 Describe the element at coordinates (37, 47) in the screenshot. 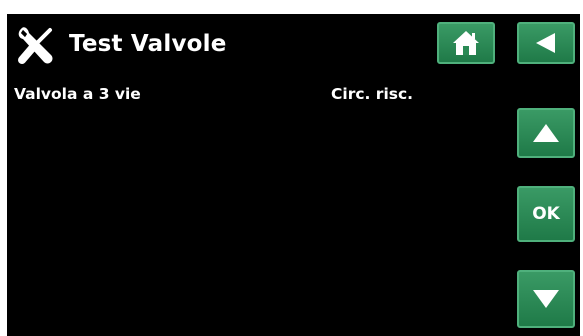

I see `tools-icon` at that location.